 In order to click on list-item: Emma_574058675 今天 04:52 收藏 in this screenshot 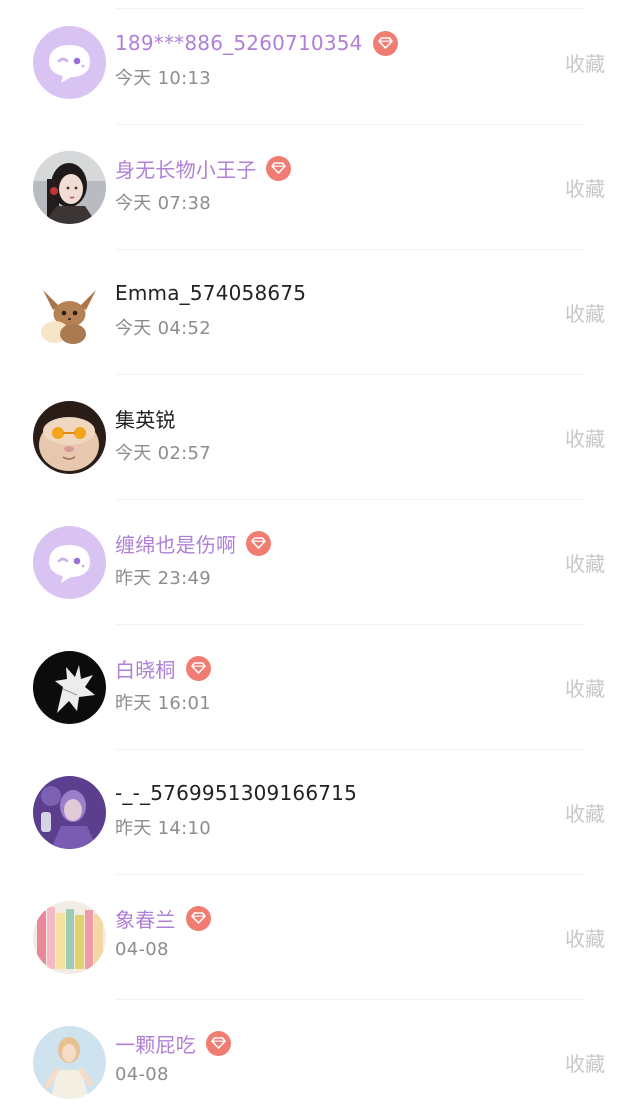, I will do `click(320, 312)`.